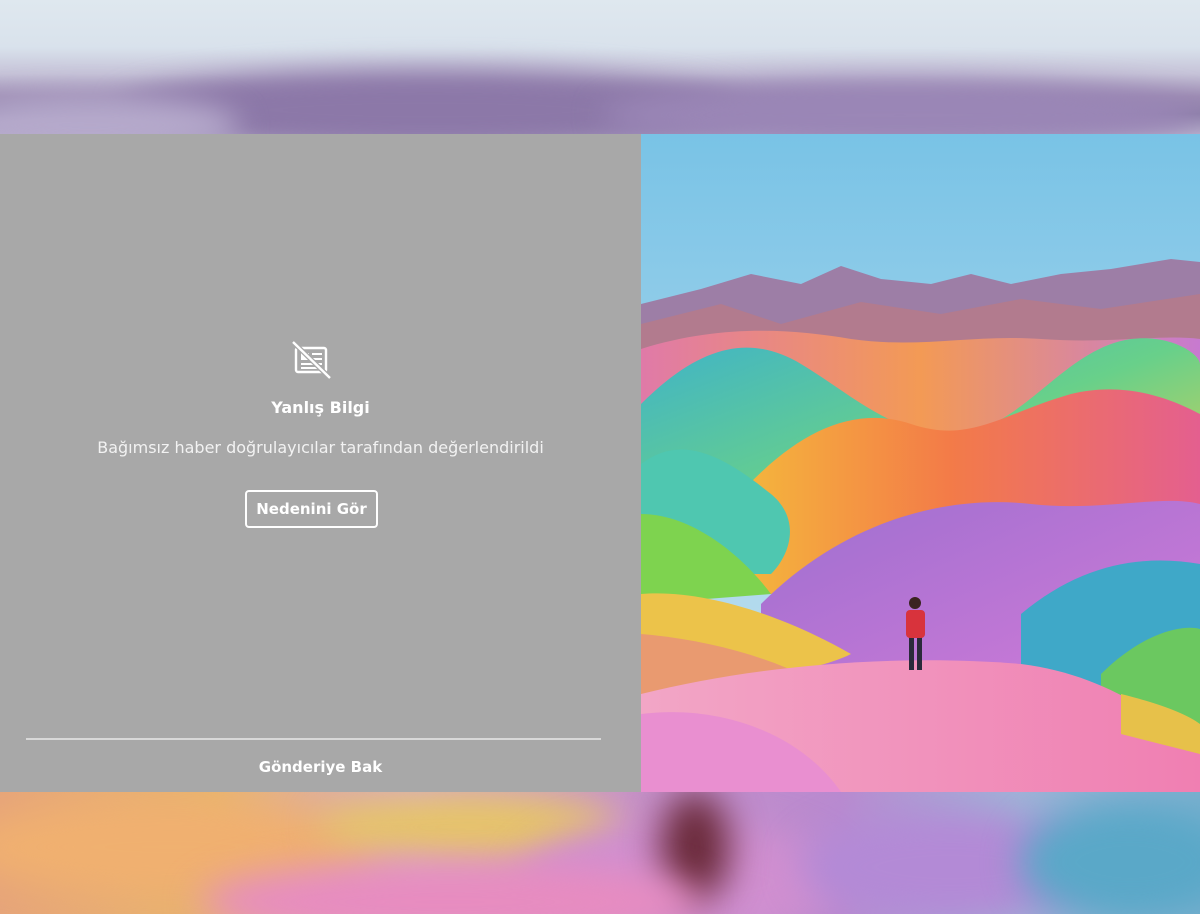 This screenshot has width=1200, height=914. Describe the element at coordinates (313, 739) in the screenshot. I see `divider` at that location.